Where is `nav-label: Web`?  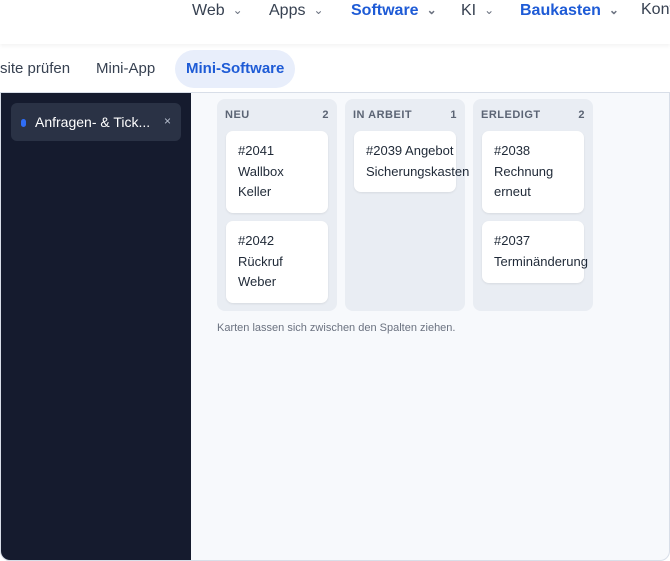
nav-label: Web is located at coordinates (208, 10).